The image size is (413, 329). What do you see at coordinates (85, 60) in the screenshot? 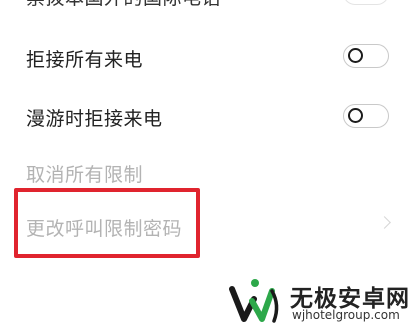
I see `settings-row-label: 拒接所有来电` at bounding box center [85, 60].